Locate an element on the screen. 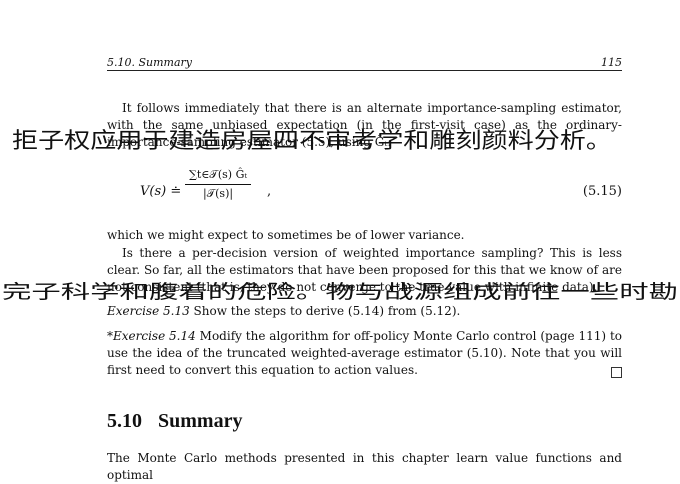 This screenshot has width=680, height=484. equation-lhs: V(s) ≐ is located at coordinates (161, 191).